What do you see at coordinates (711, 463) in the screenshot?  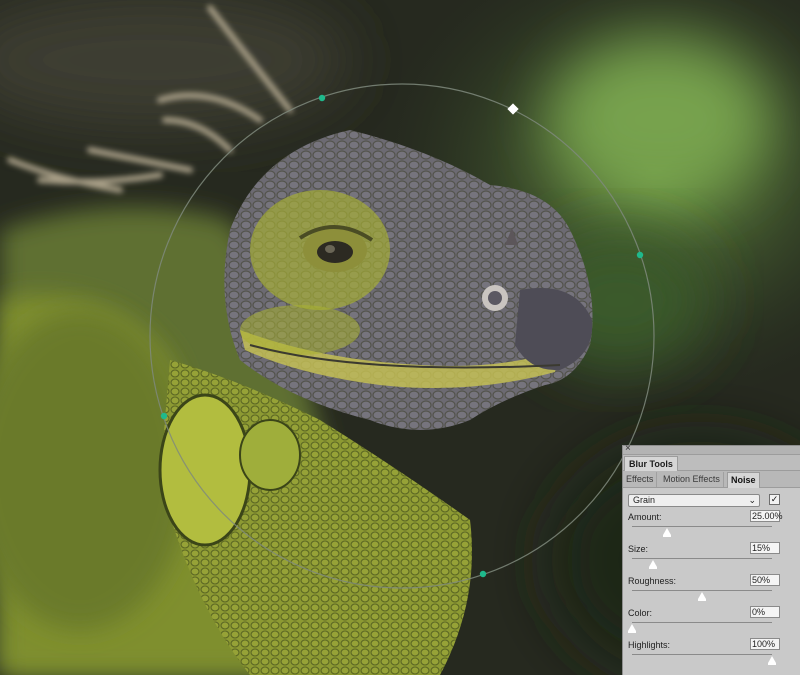 I see `panel-title-row: Blur Tools` at bounding box center [711, 463].